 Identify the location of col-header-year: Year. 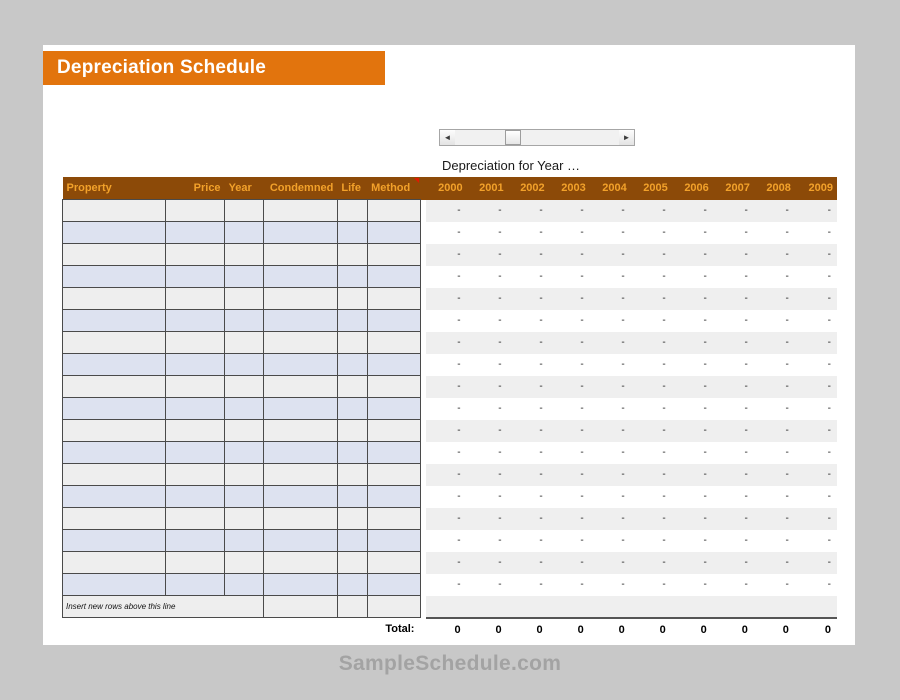
(244, 188).